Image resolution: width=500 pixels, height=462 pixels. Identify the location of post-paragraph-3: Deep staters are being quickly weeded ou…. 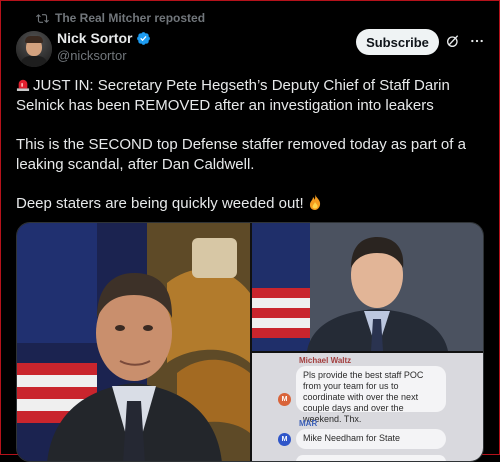
(251, 204).